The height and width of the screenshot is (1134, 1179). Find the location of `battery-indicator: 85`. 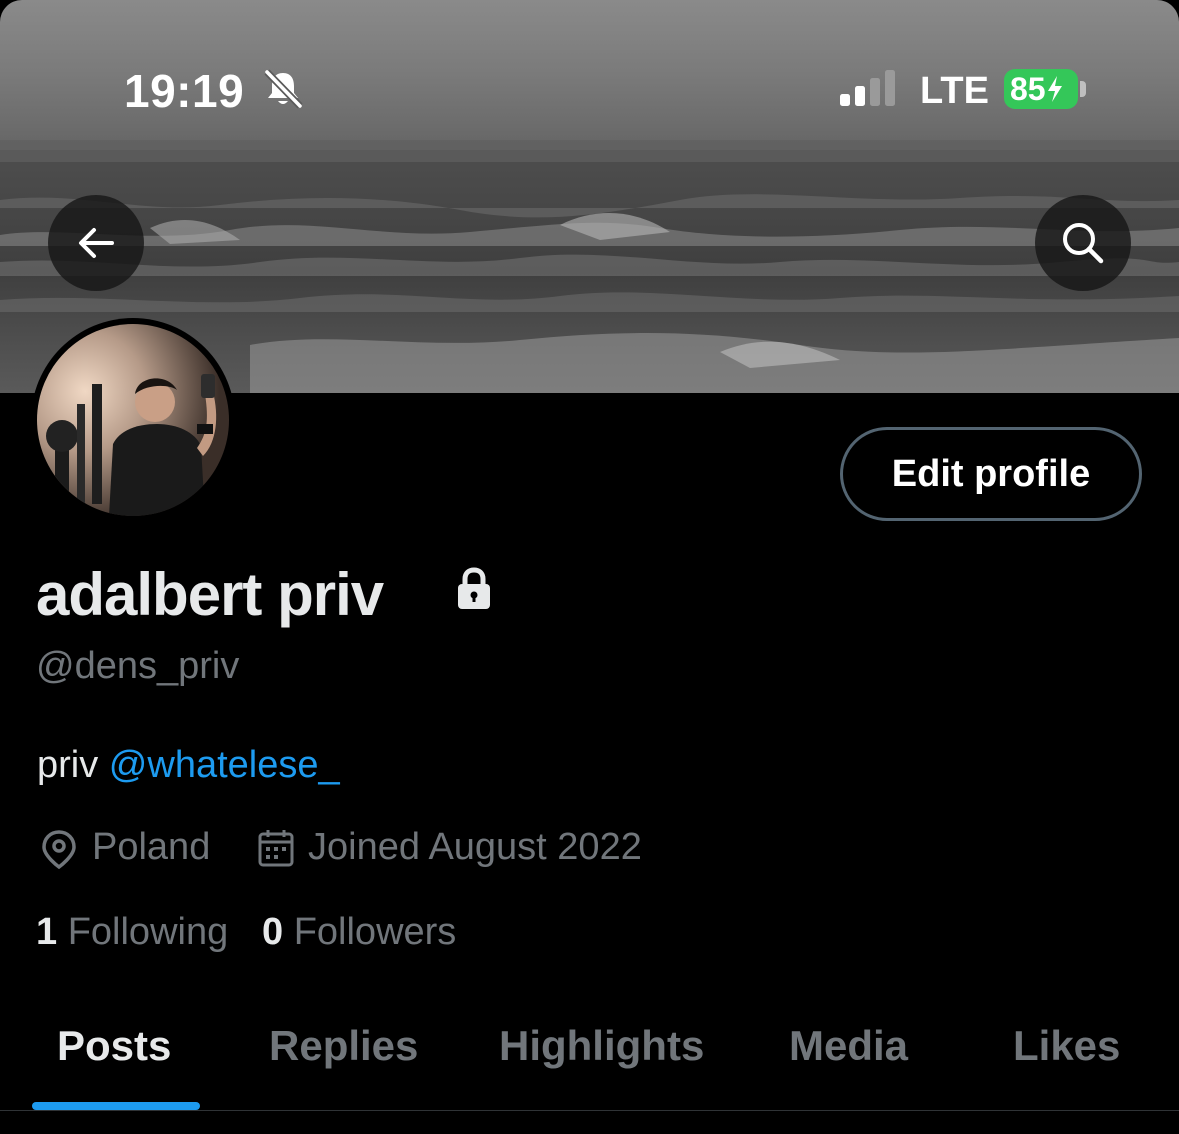

battery-indicator: 85 is located at coordinates (1041, 89).